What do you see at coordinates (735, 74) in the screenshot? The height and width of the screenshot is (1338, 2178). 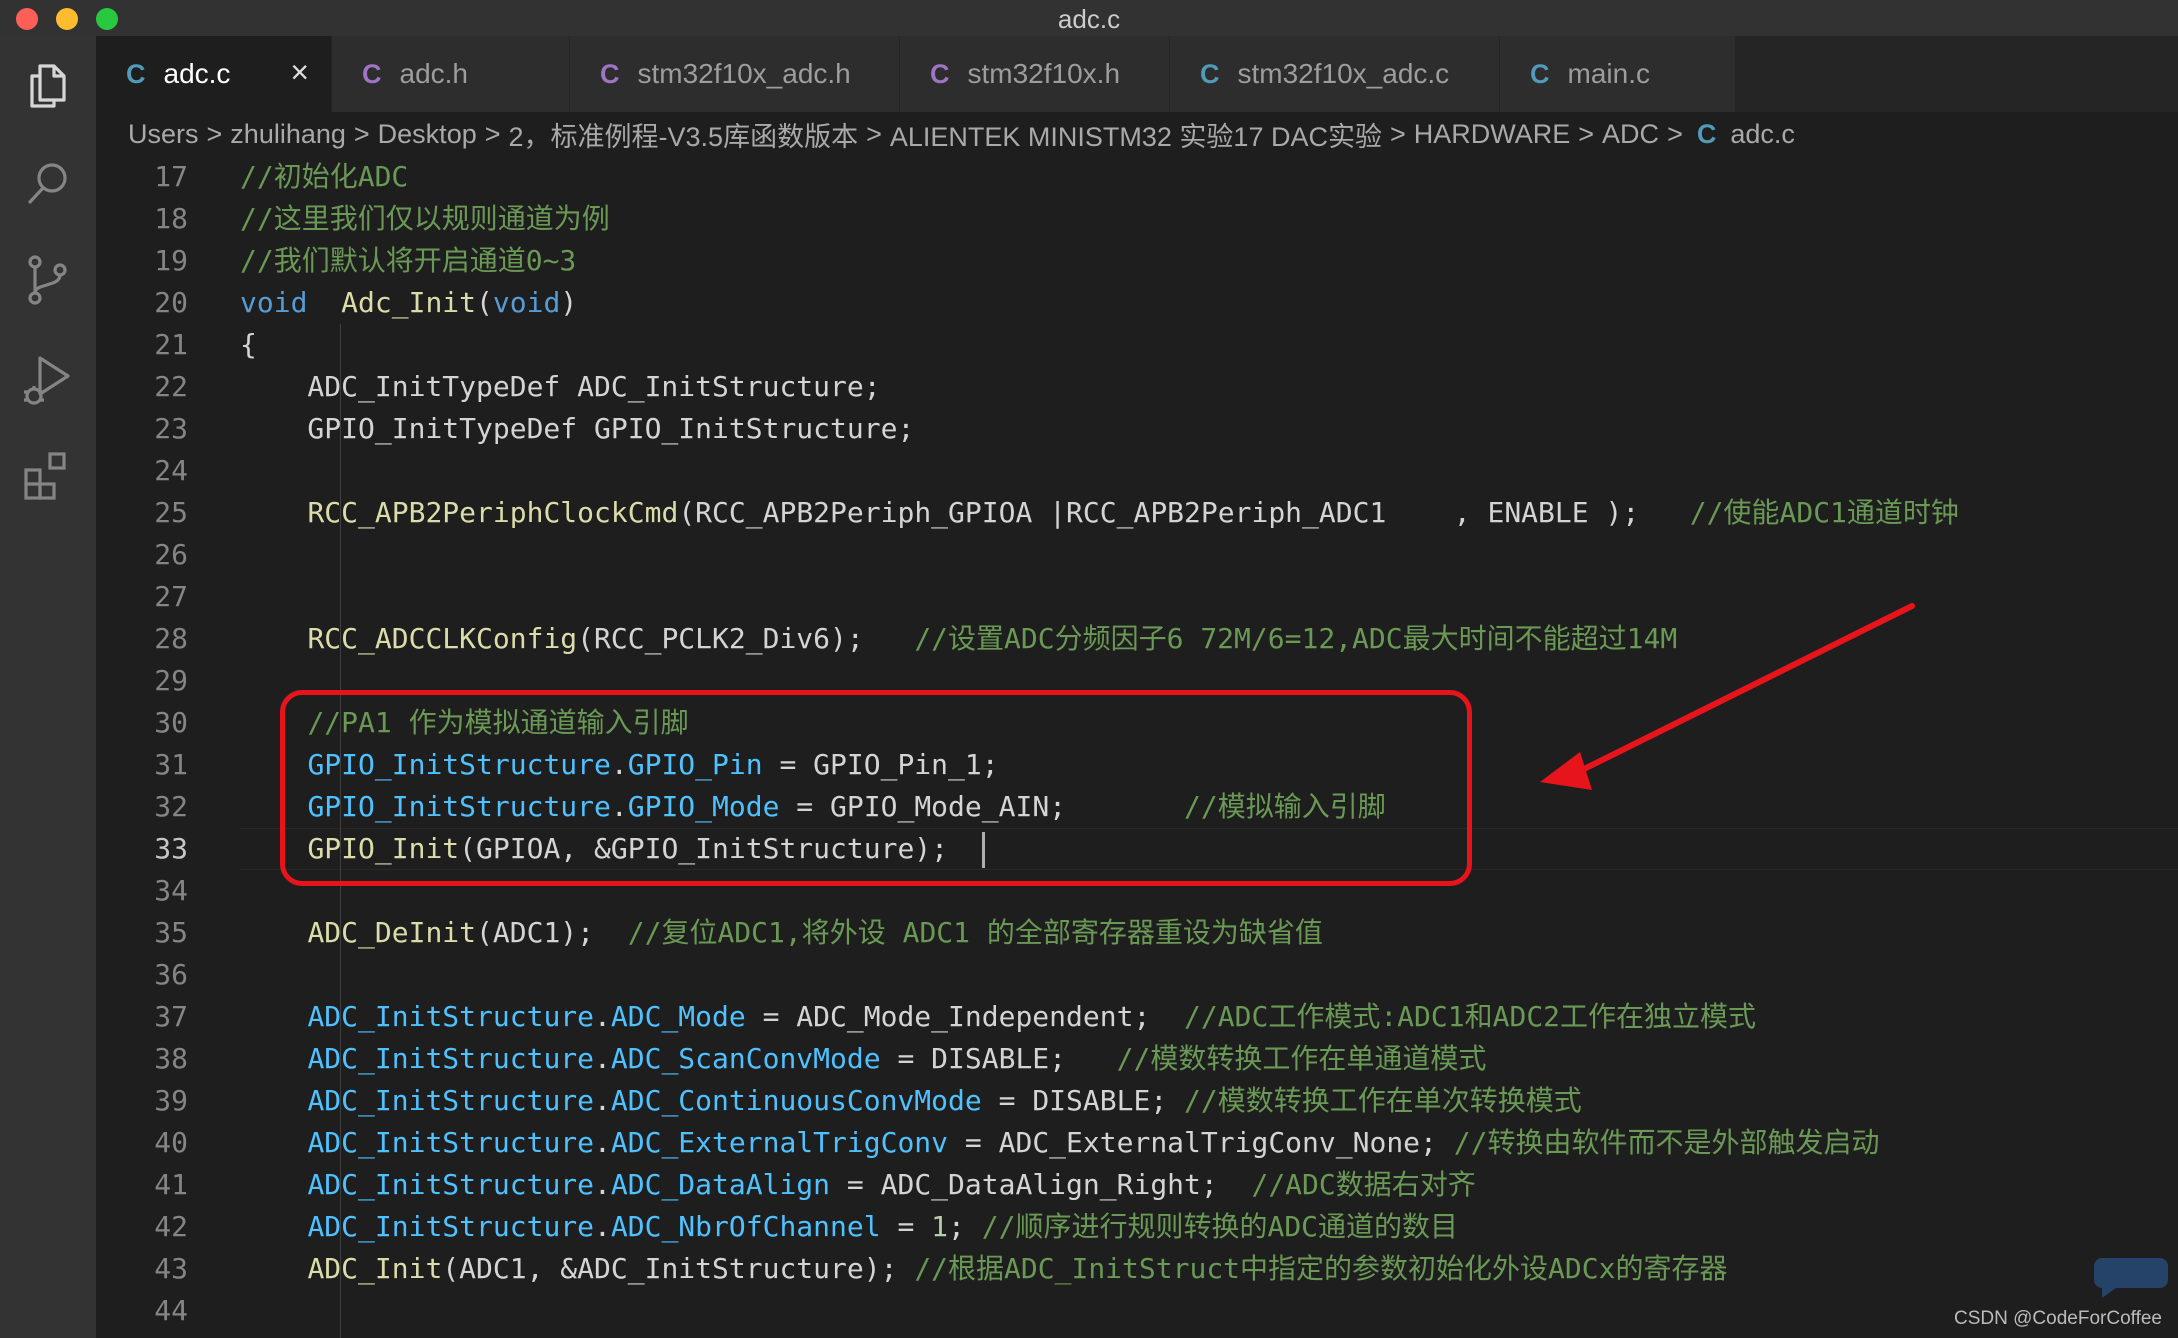 I see `tab-stm32f10x-adc-h: C stm32f10x_adc.h` at bounding box center [735, 74].